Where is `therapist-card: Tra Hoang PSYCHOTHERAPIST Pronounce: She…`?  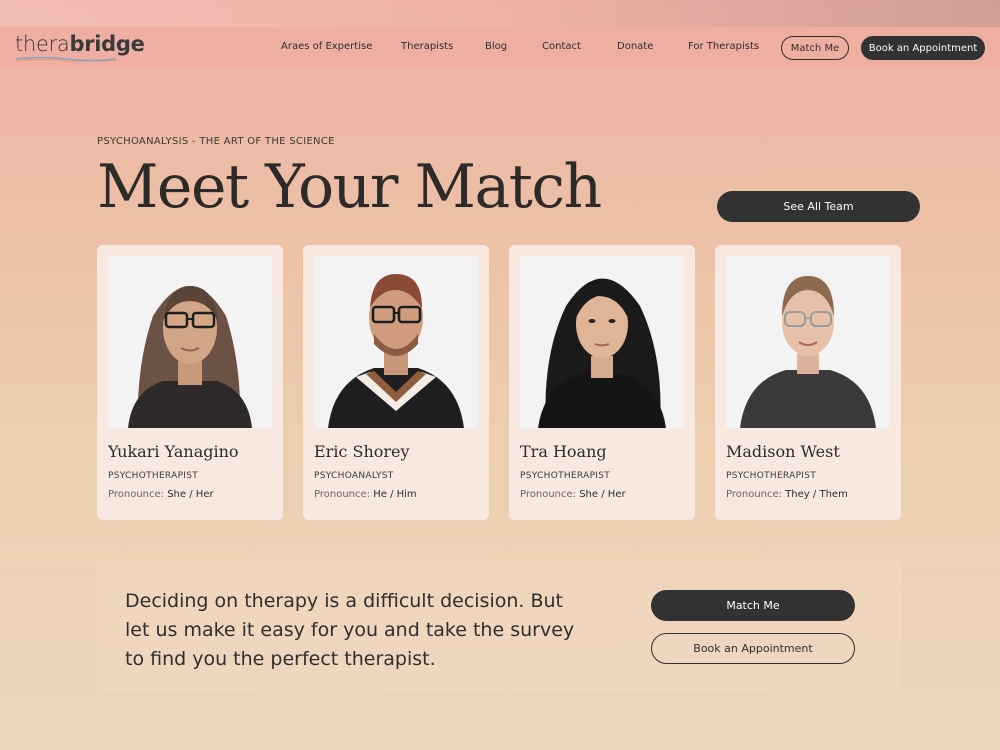 therapist-card: Tra Hoang PSYCHOTHERAPIST Pronounce: She… is located at coordinates (602, 382).